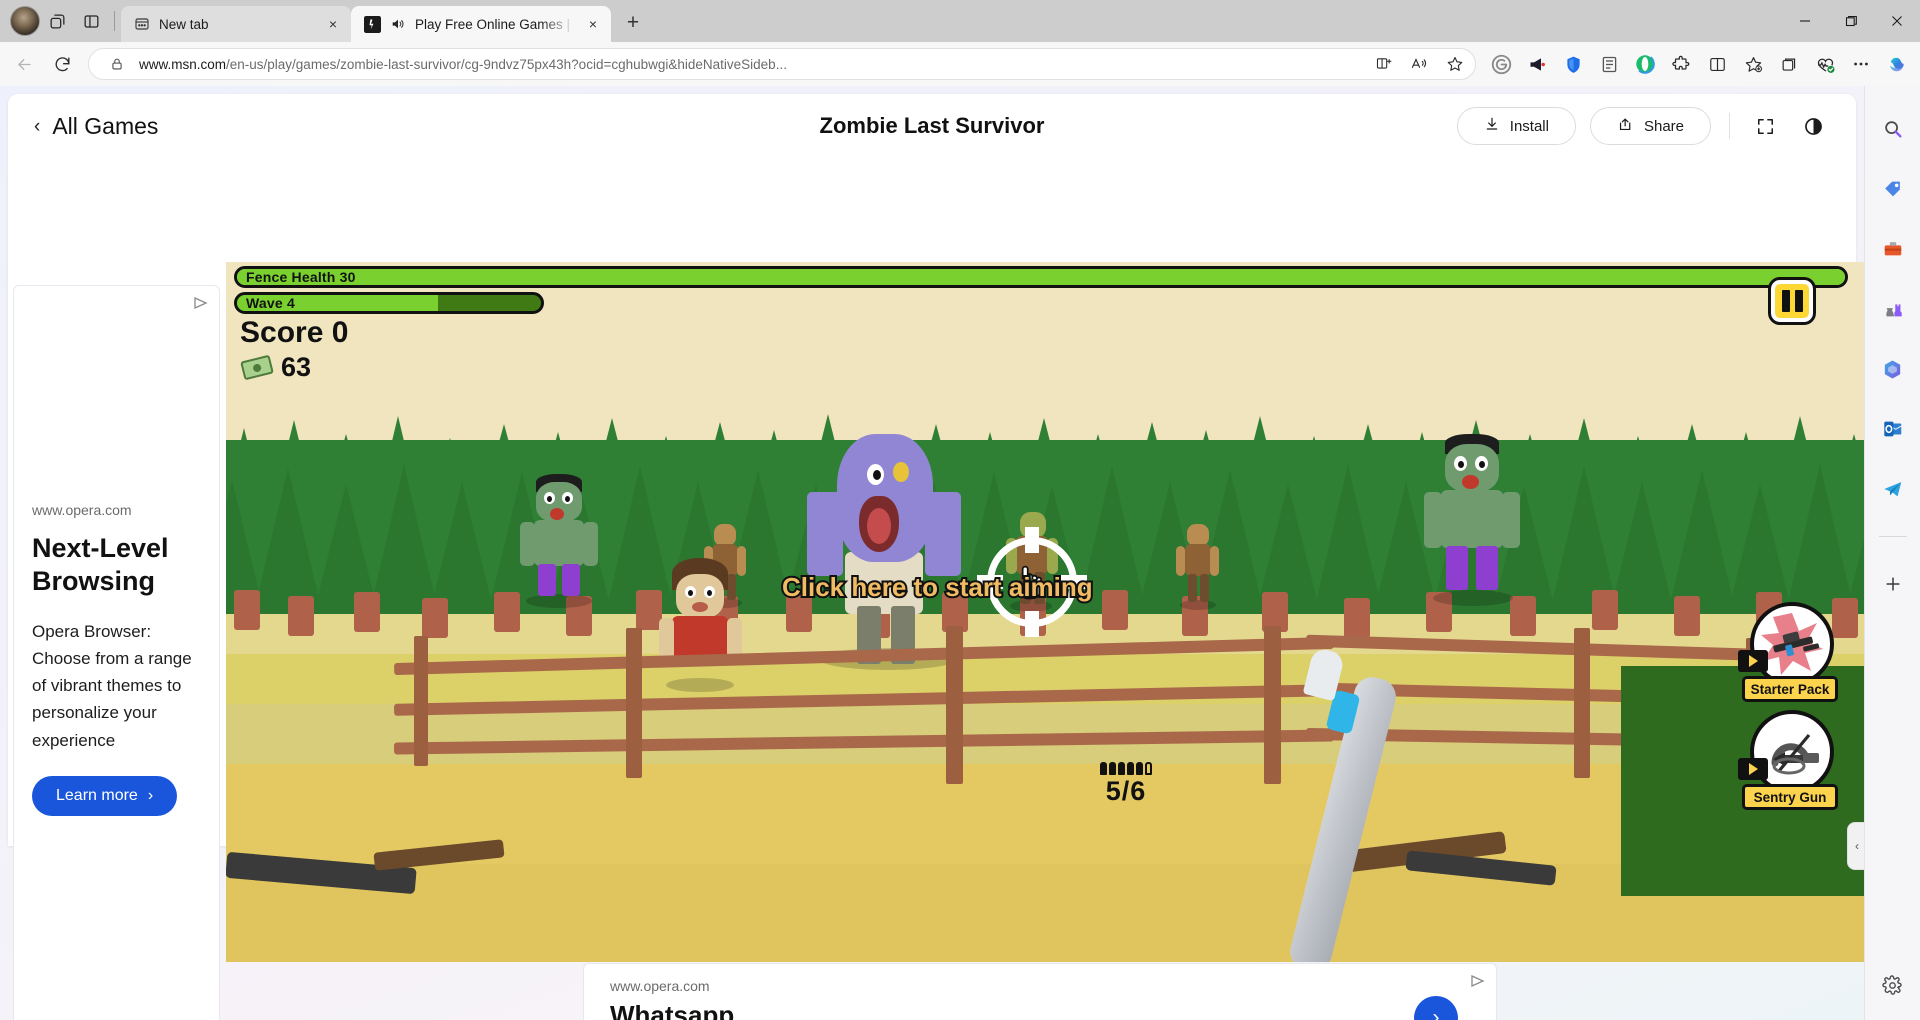 This screenshot has height=1020, width=1920. I want to click on game-header-actions: Install Share, so click(1643, 126).